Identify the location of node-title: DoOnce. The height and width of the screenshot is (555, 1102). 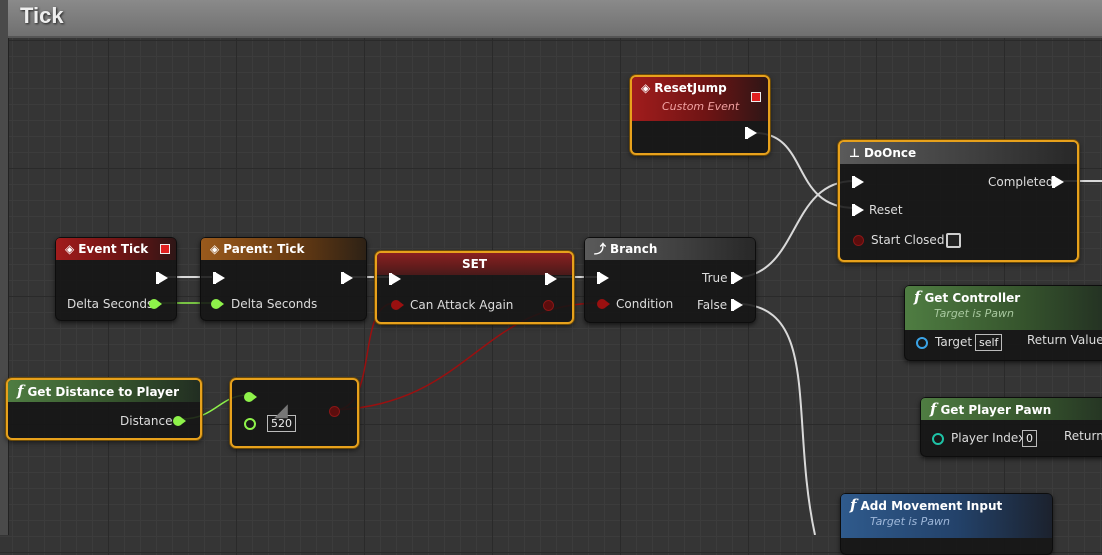
(890, 153).